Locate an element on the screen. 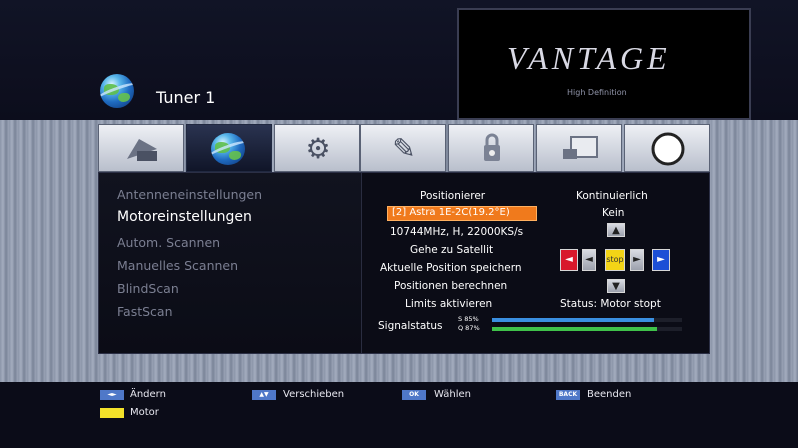 This screenshot has width=798, height=448. menu-item-auto-scan: Autom. Scannen is located at coordinates (168, 242).